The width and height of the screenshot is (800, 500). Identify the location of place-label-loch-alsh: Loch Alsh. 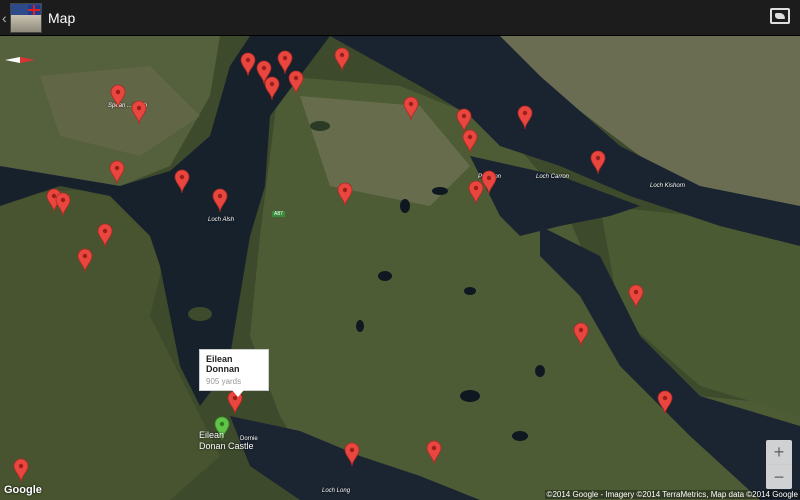
(221, 220).